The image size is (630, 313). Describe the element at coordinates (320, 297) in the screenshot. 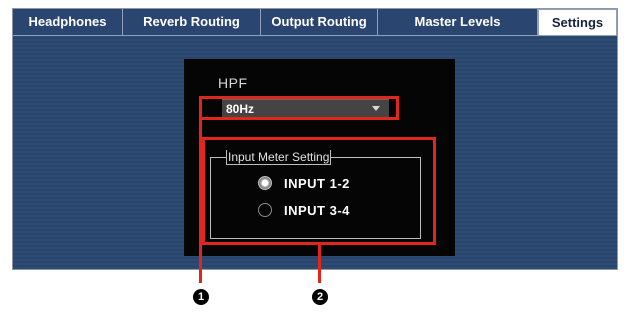

I see `callout-marker-2: 2` at that location.